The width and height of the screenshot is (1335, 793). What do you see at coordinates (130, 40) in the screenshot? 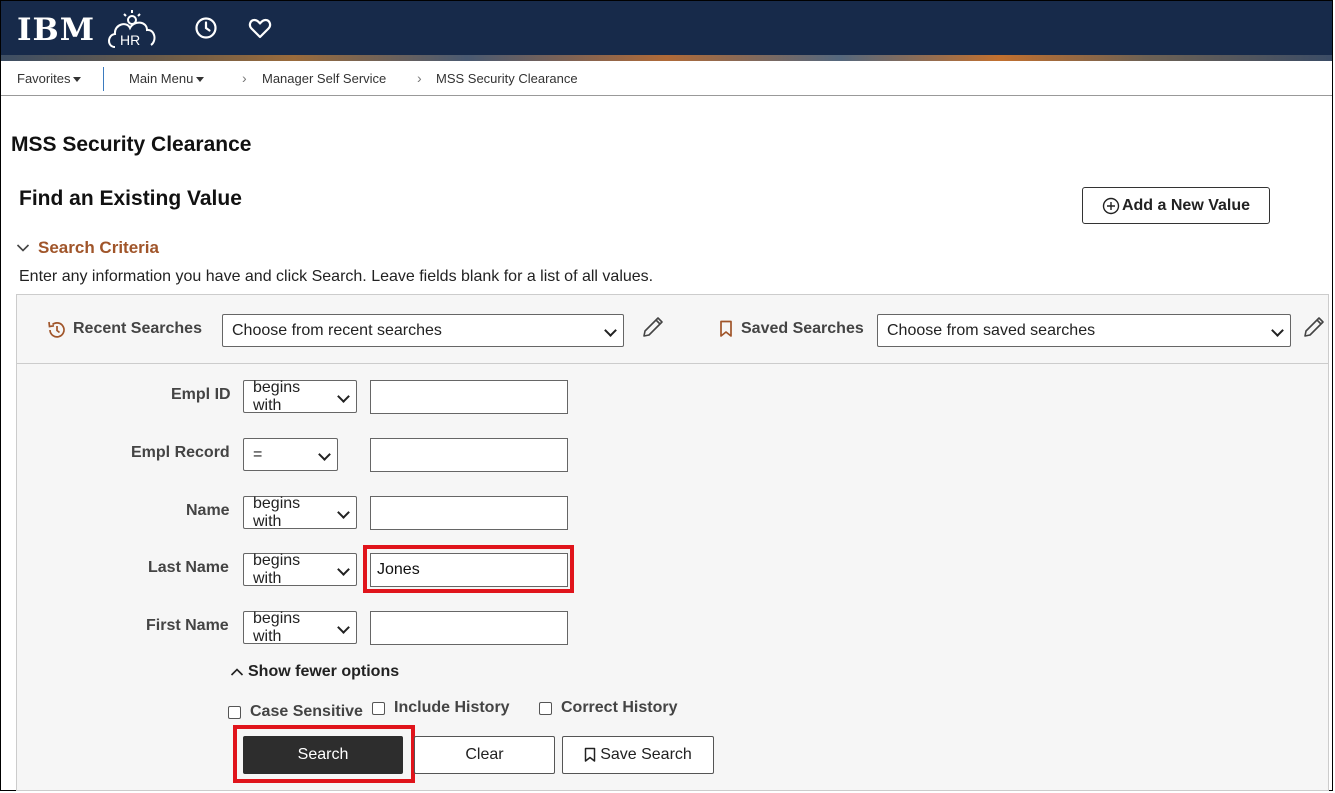
I see `hr-logo-text: HR` at bounding box center [130, 40].